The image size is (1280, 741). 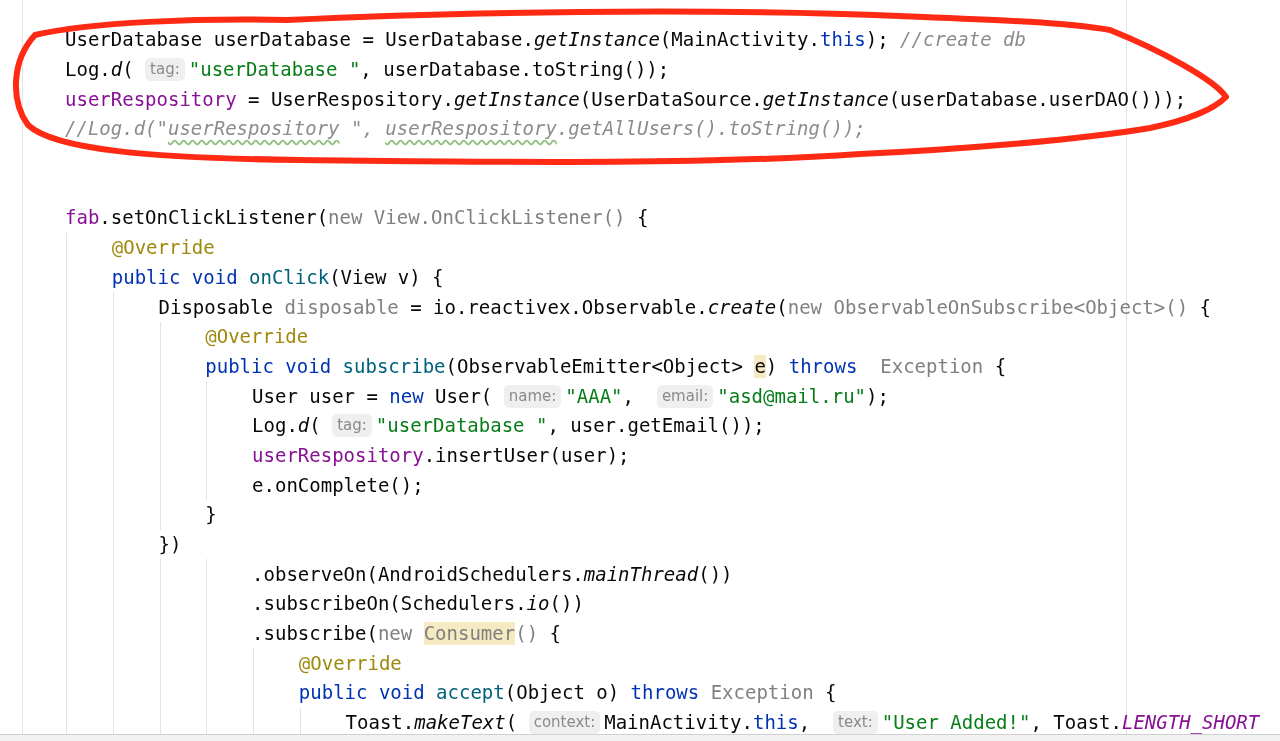 I want to click on code-text: io, so click(x=538, y=604).